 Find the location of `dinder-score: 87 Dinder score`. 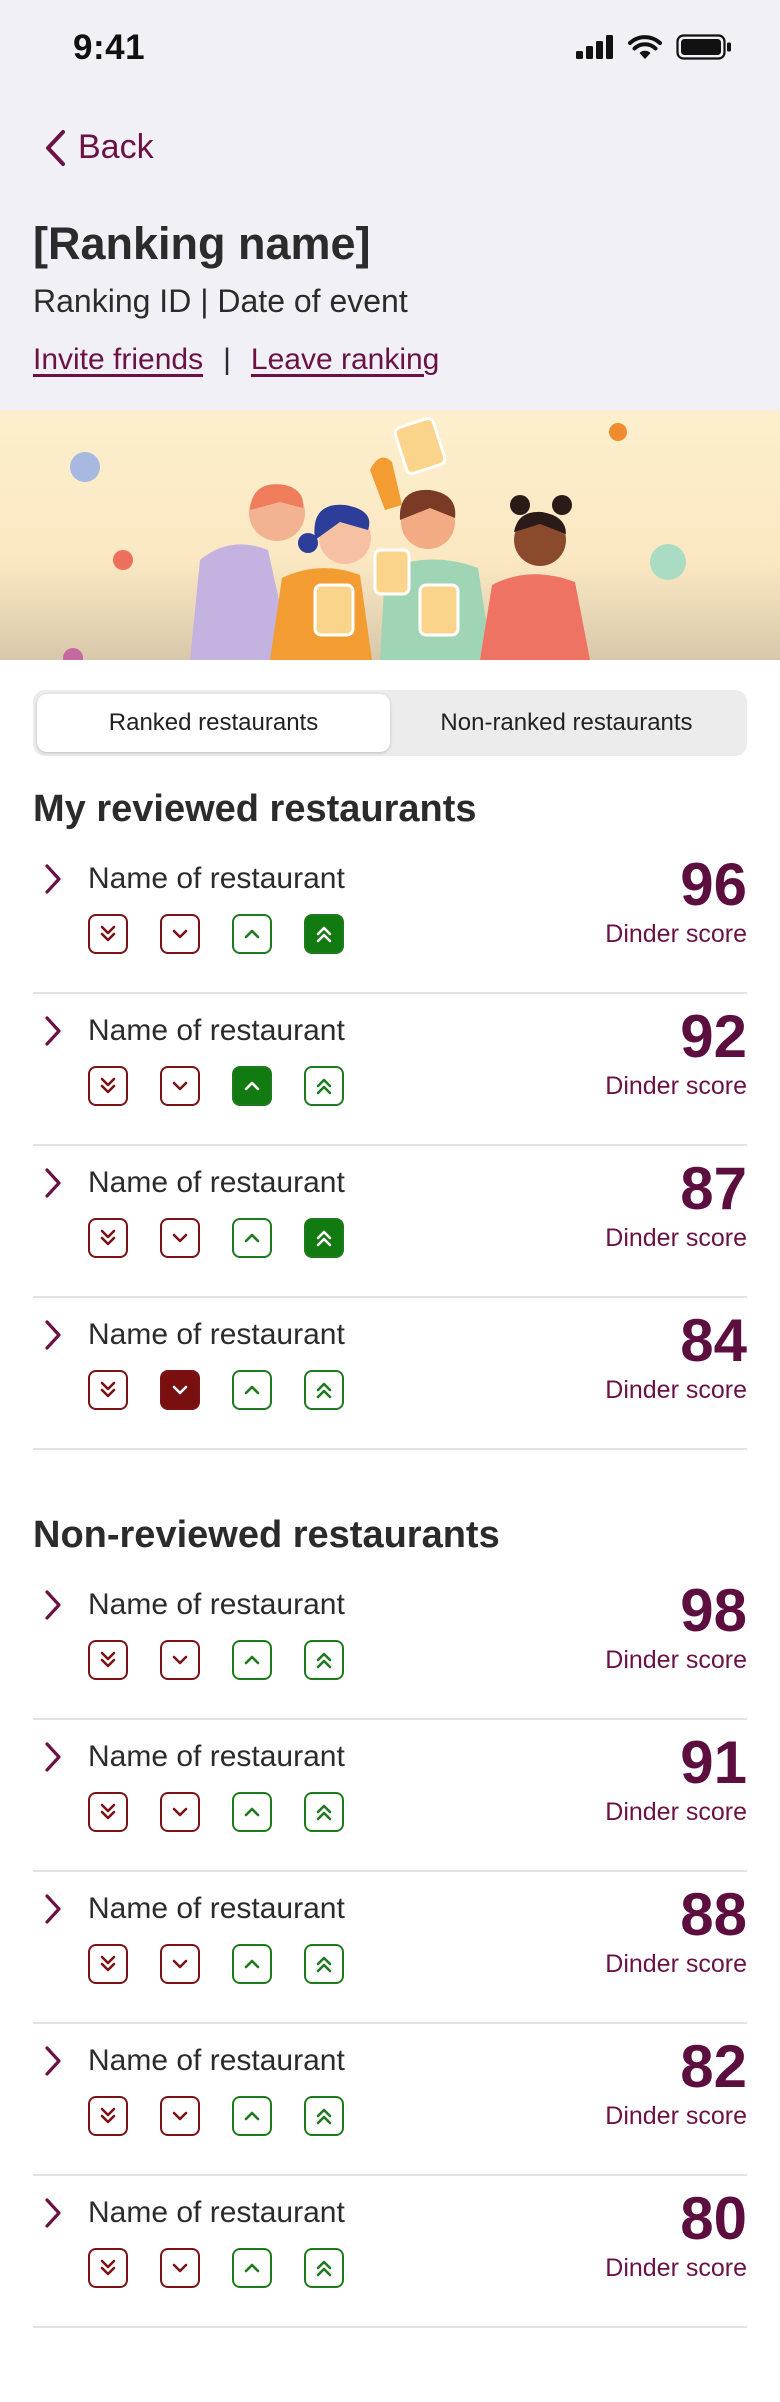

dinder-score: 87 Dinder score is located at coordinates (657, 1204).